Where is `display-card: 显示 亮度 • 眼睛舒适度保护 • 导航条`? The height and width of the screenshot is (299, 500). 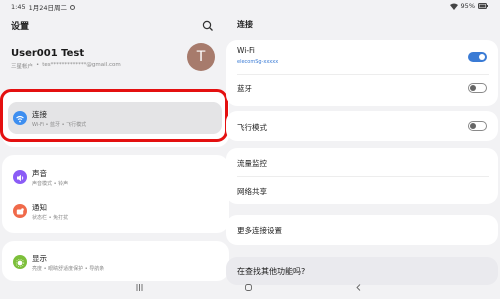
display-card: 显示 亮度 • 眼睛舒适度保护 • 导航条 is located at coordinates (115, 261).